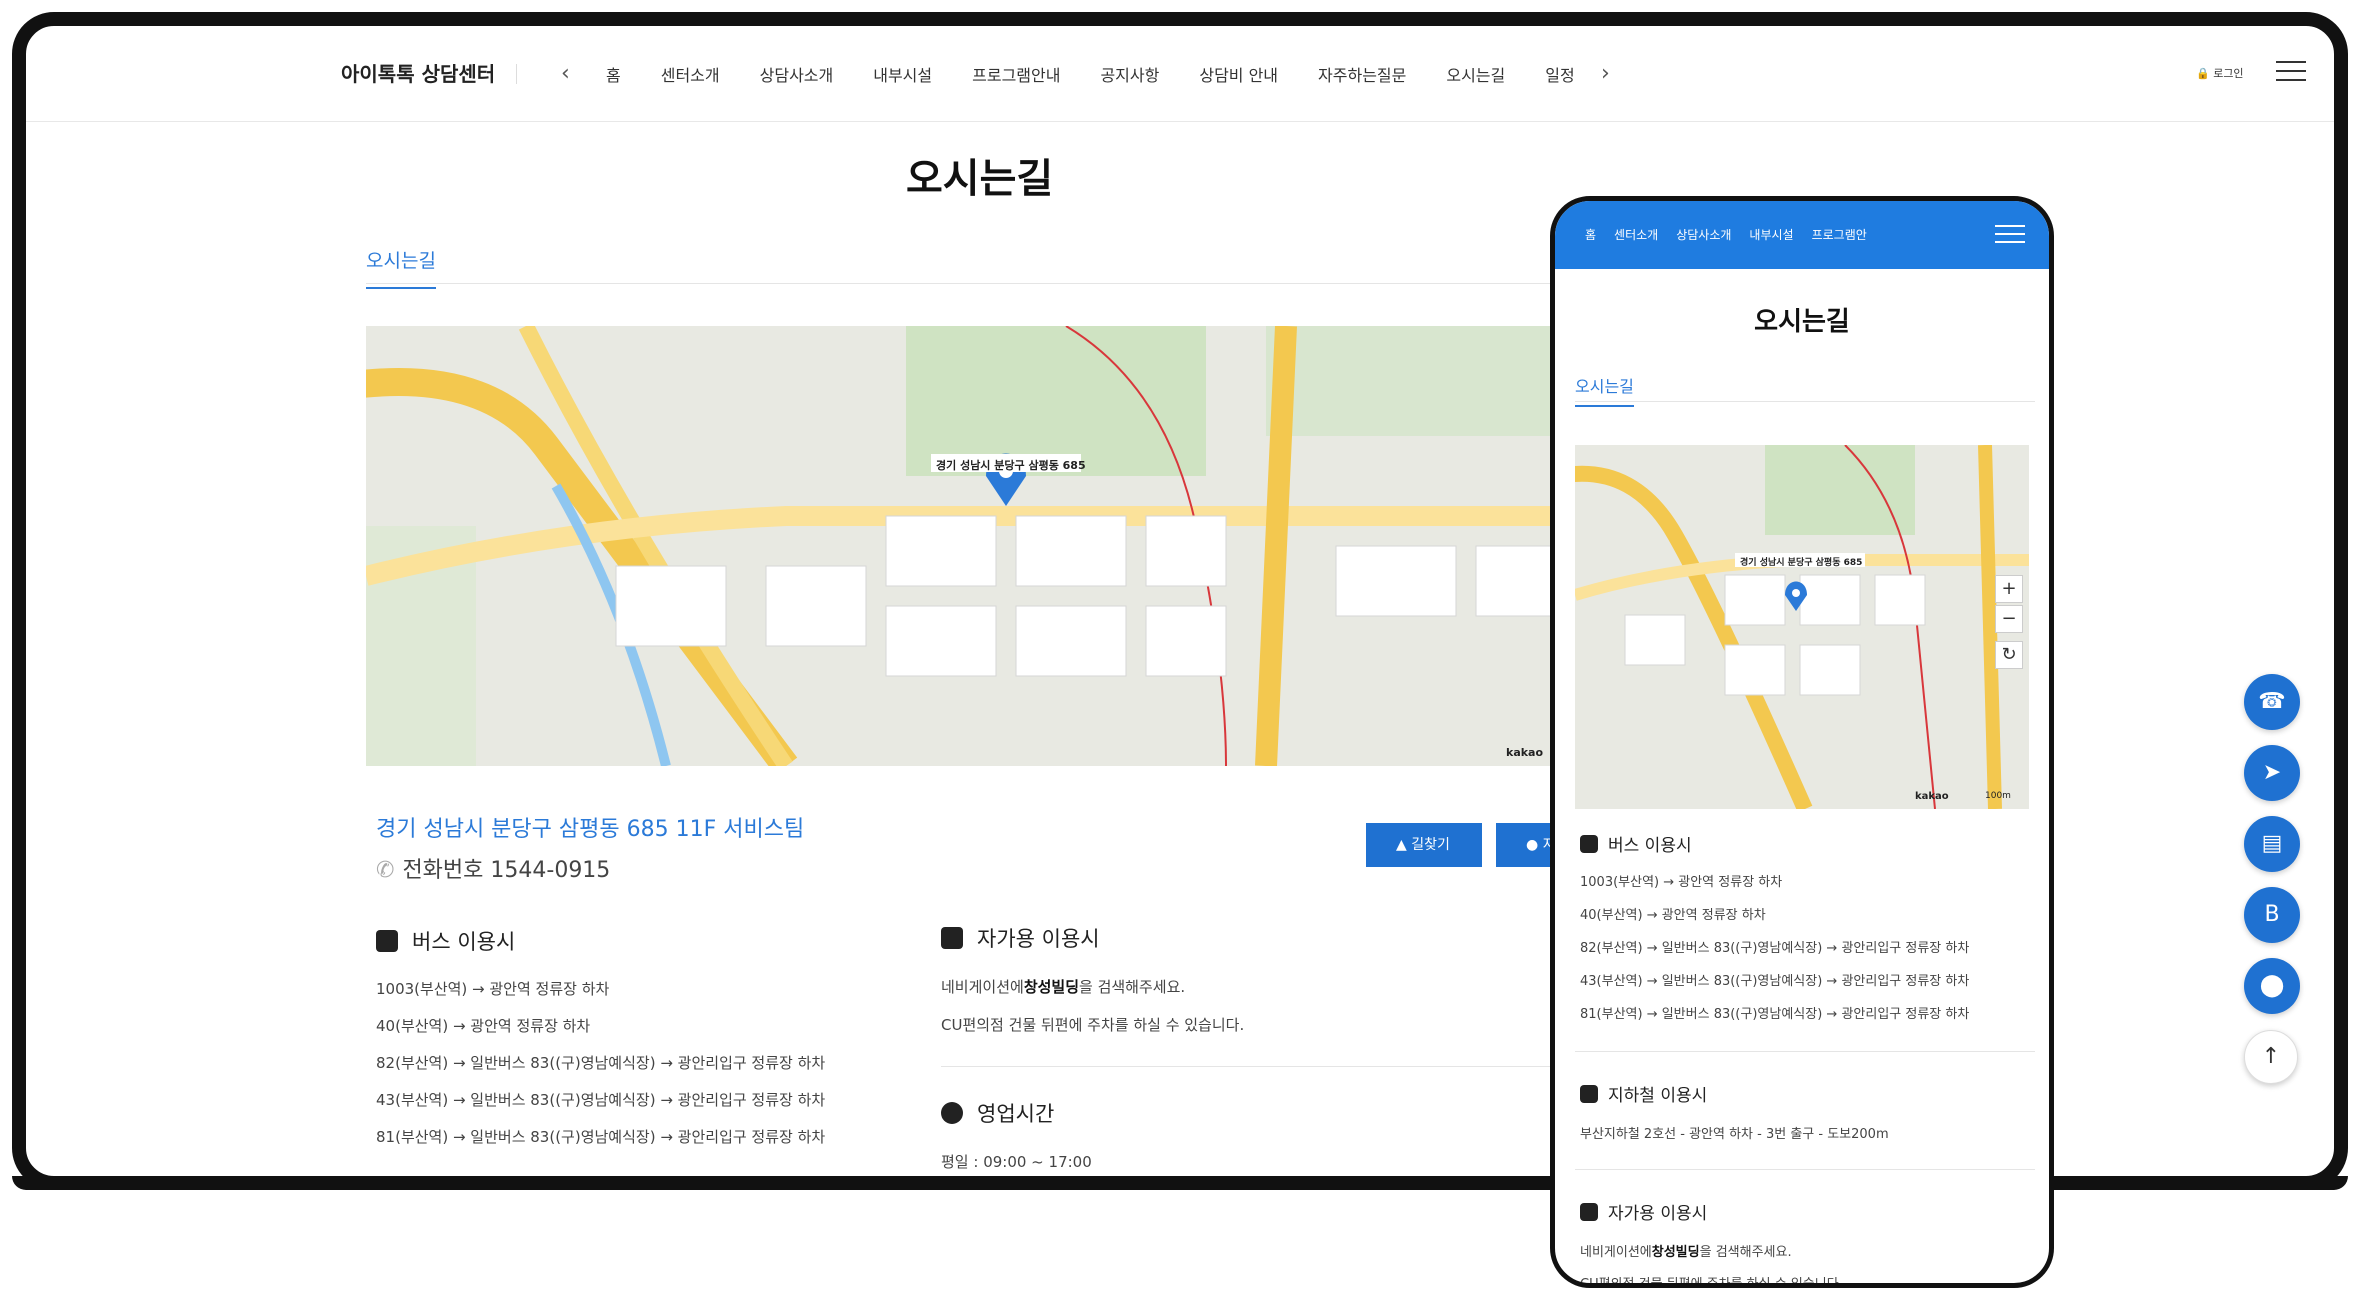 Image resolution: width=2360 pixels, height=1296 pixels. What do you see at coordinates (1636, 843) in the screenshot?
I see `mobile-bus-title: 버스 이용시` at bounding box center [1636, 843].